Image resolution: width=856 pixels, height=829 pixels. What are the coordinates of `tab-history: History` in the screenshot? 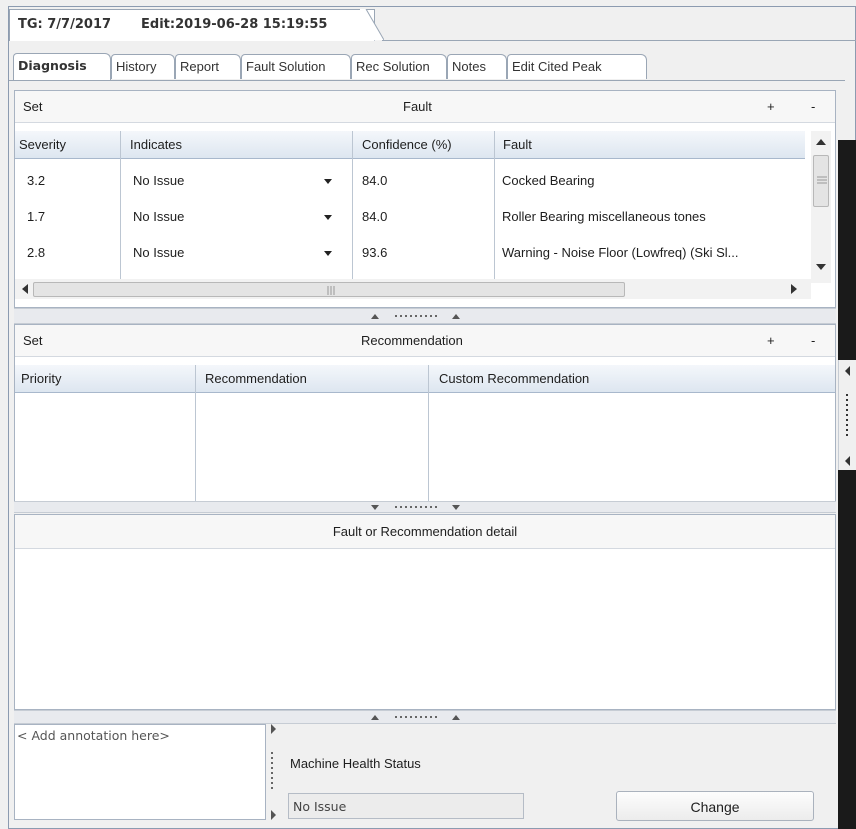 It's located at (143, 66).